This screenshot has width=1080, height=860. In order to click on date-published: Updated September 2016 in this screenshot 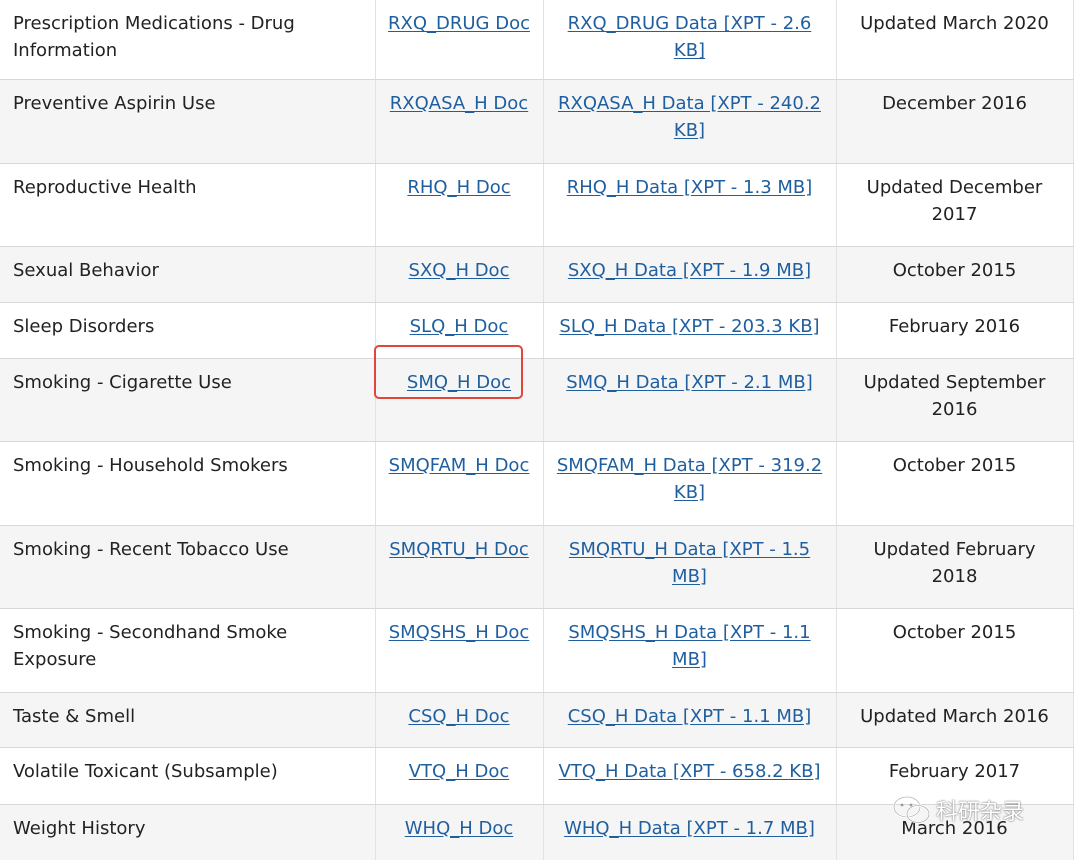, I will do `click(954, 400)`.